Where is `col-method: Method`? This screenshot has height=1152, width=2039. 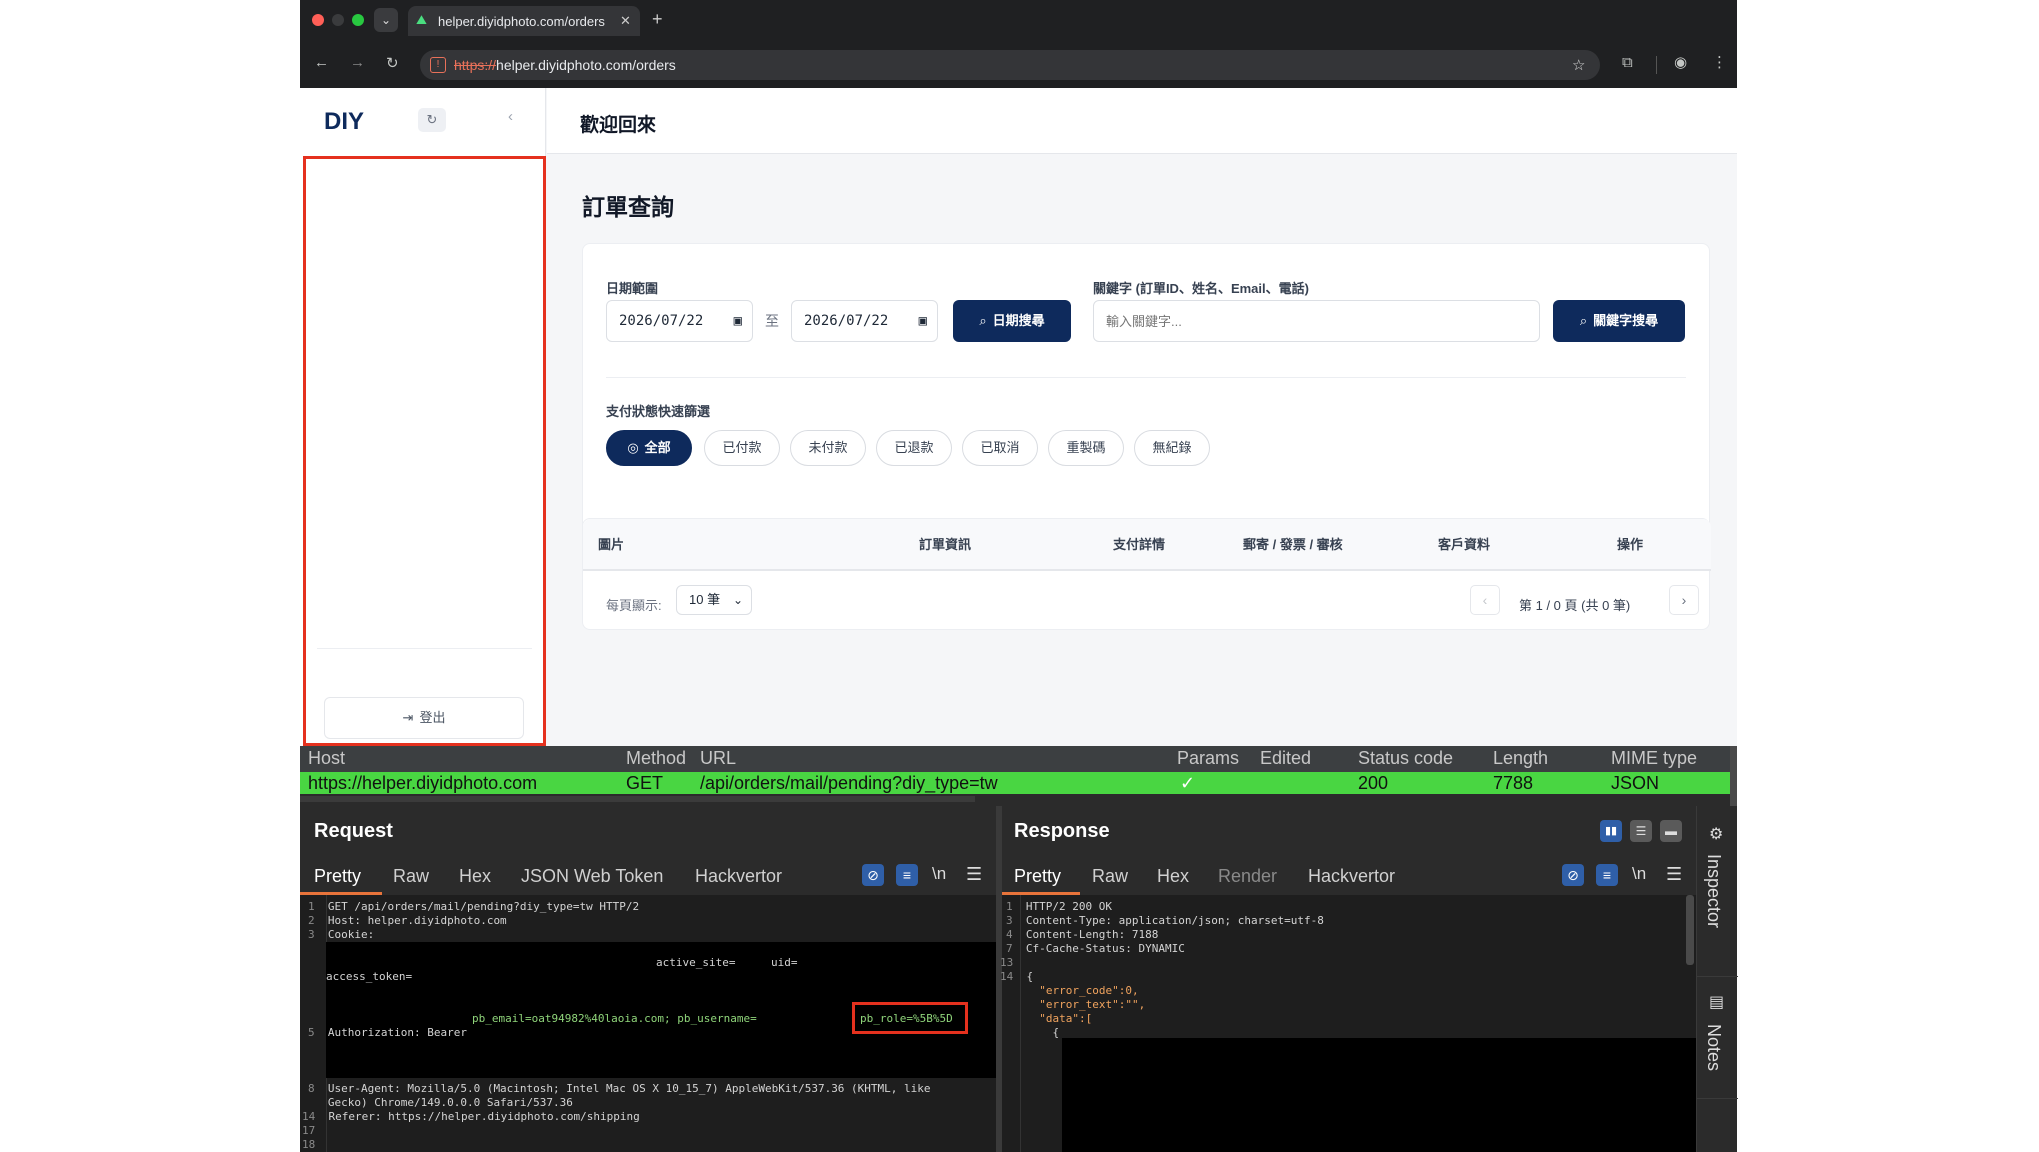
col-method: Method is located at coordinates (656, 758).